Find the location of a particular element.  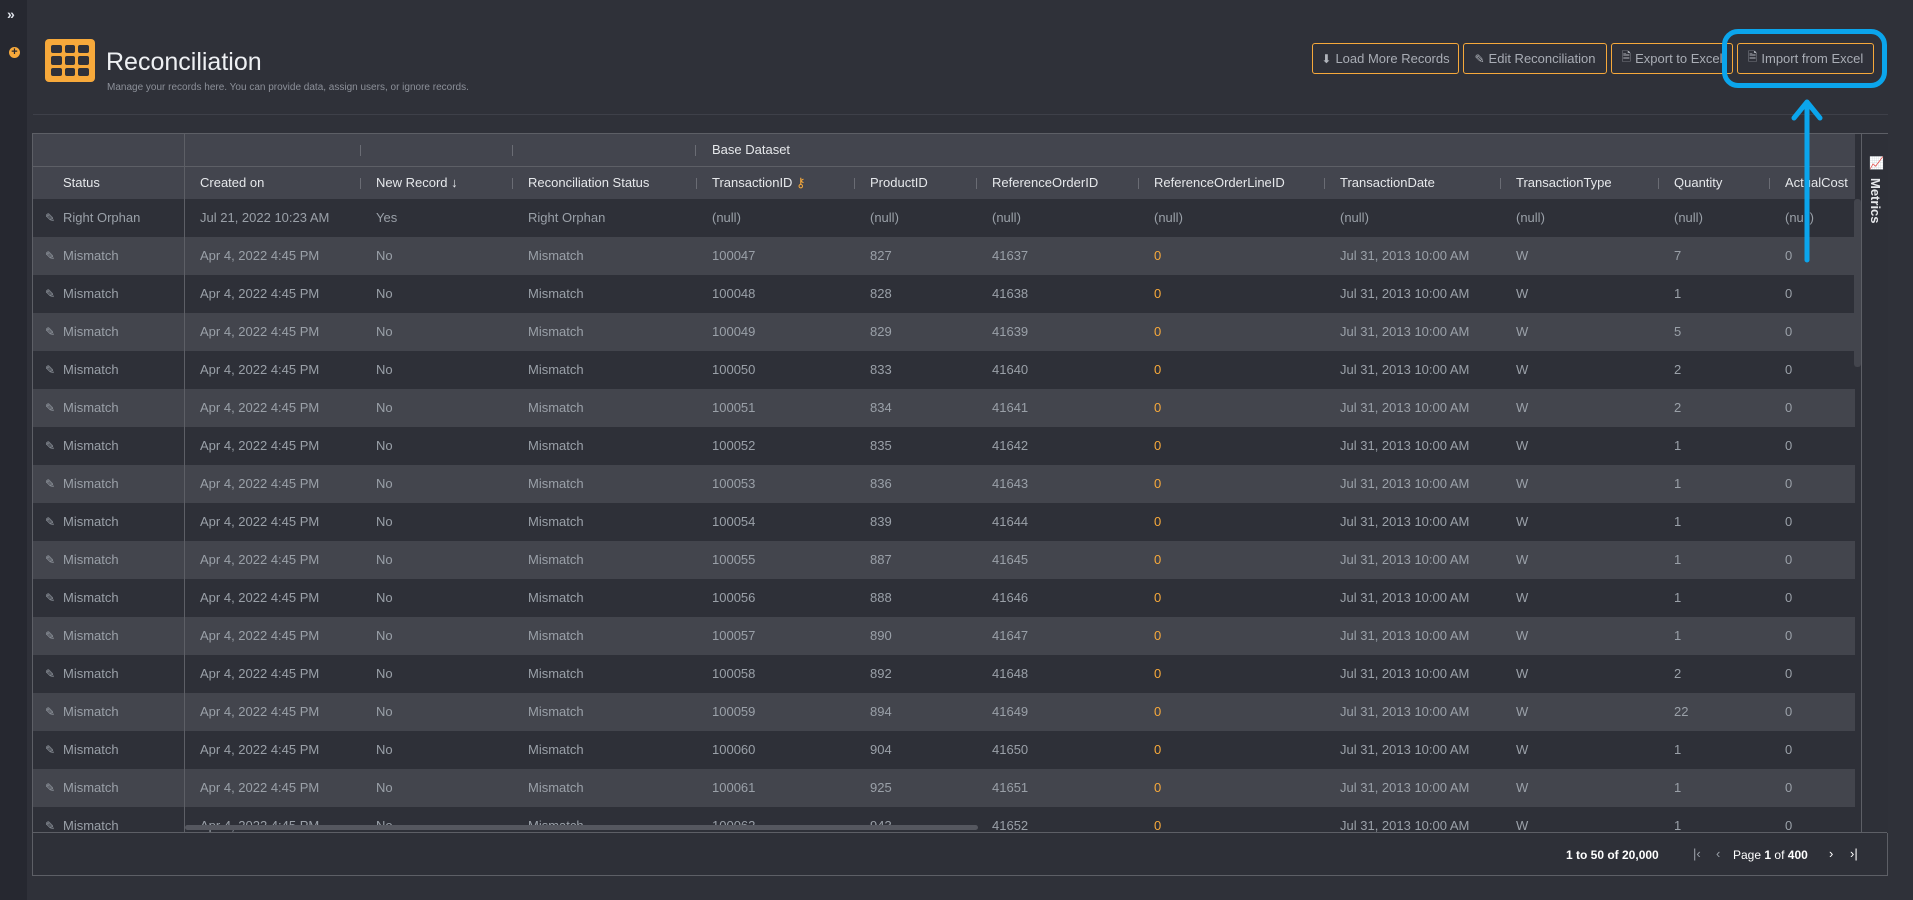

column-header-transaction-id: TransactionID ⚷ is located at coordinates (751, 183).